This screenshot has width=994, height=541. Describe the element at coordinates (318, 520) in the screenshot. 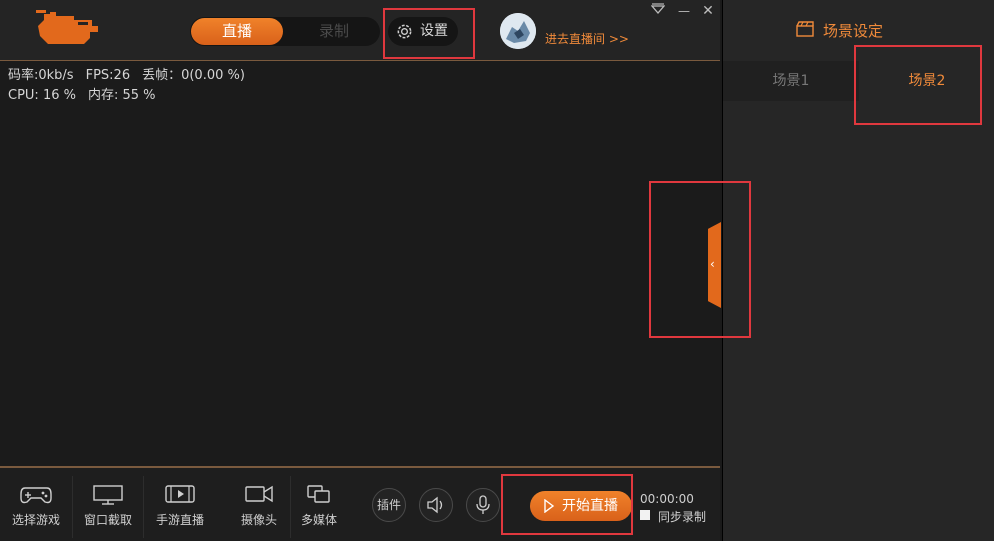

I see `multimedia-label: 多媒体` at that location.